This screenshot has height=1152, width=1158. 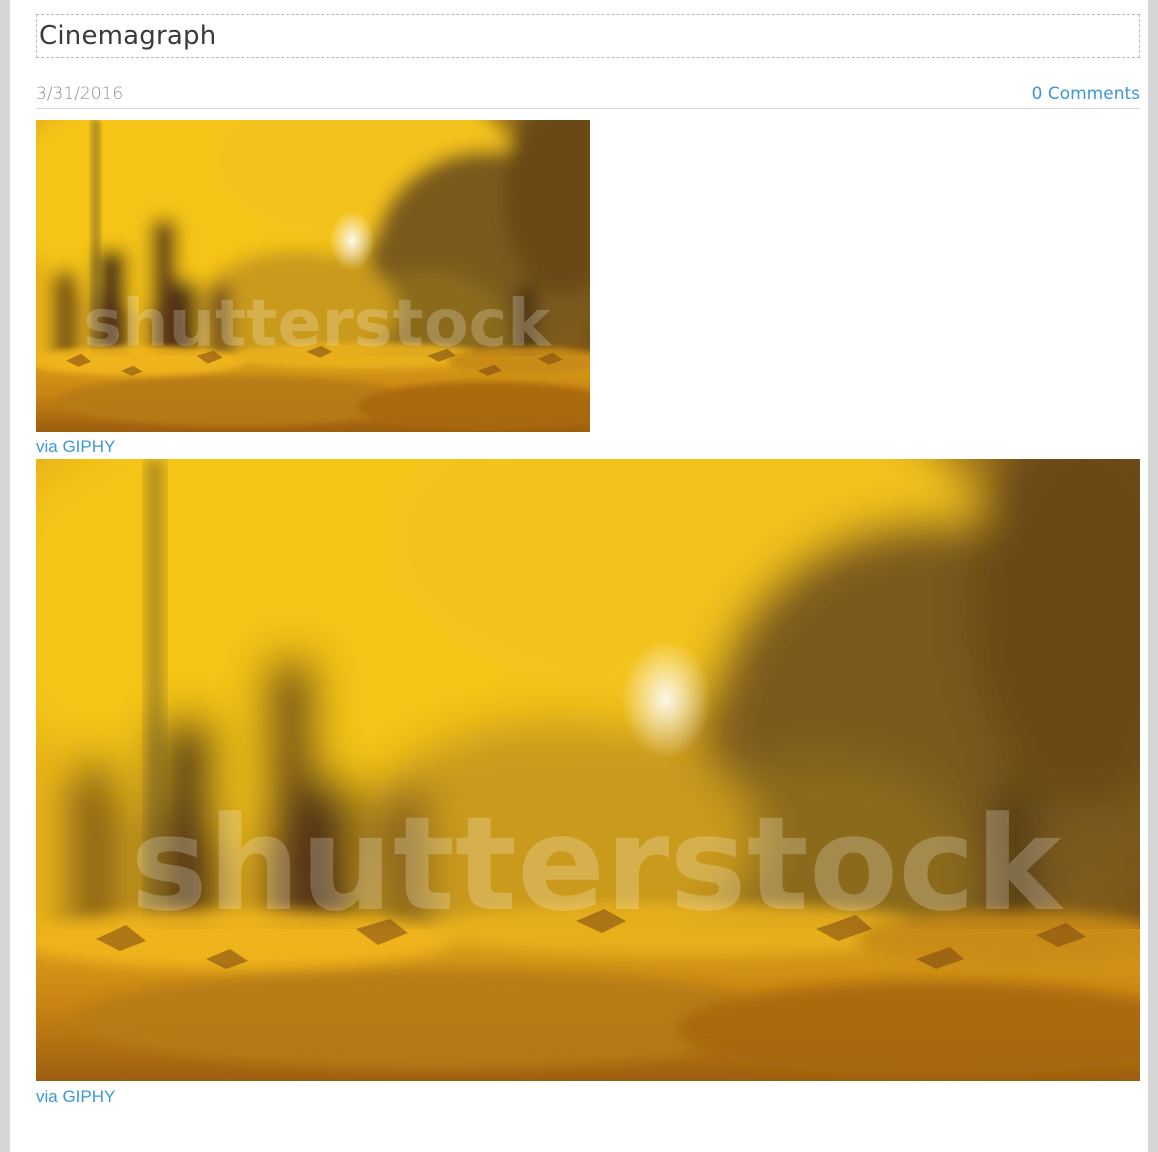 What do you see at coordinates (1153, 576) in the screenshot?
I see `page-frame-right` at bounding box center [1153, 576].